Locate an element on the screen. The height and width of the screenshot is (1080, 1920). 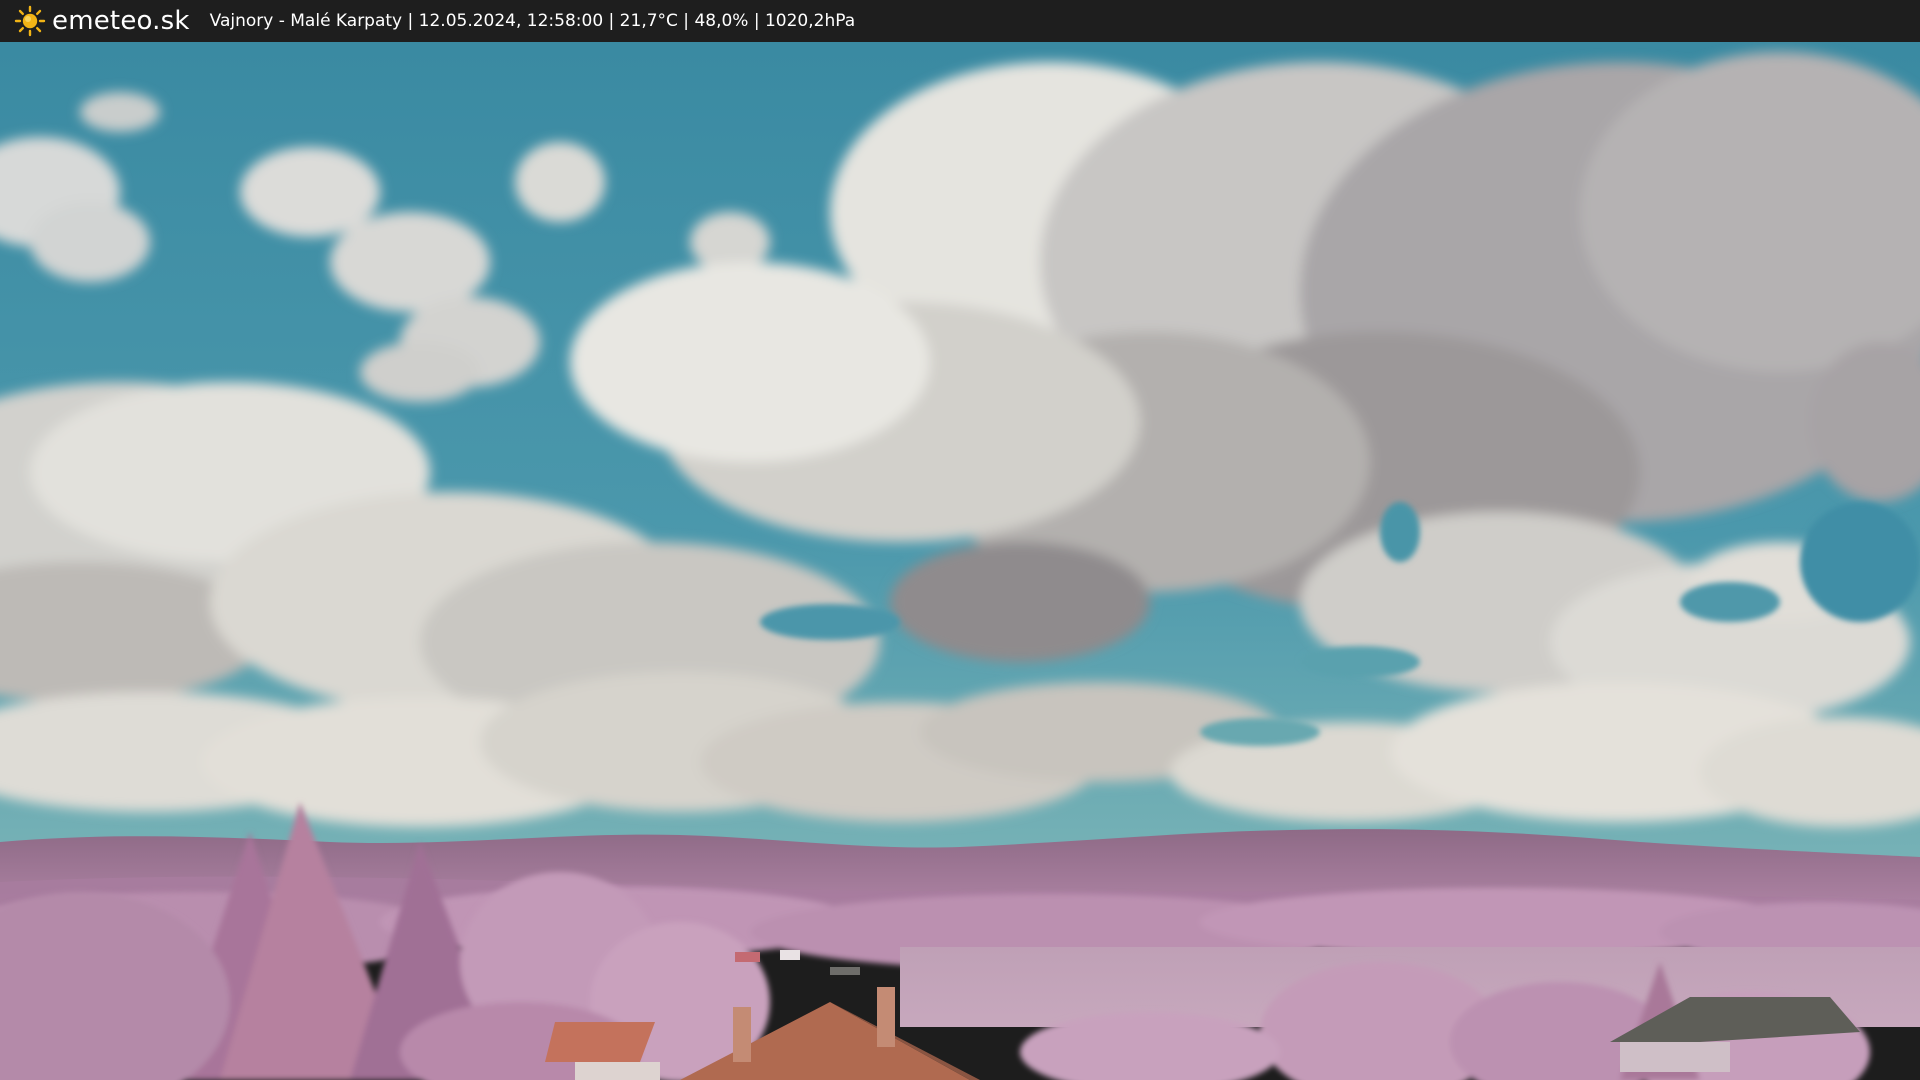
brand-logo: emeteo.sk is located at coordinates (102, 21).